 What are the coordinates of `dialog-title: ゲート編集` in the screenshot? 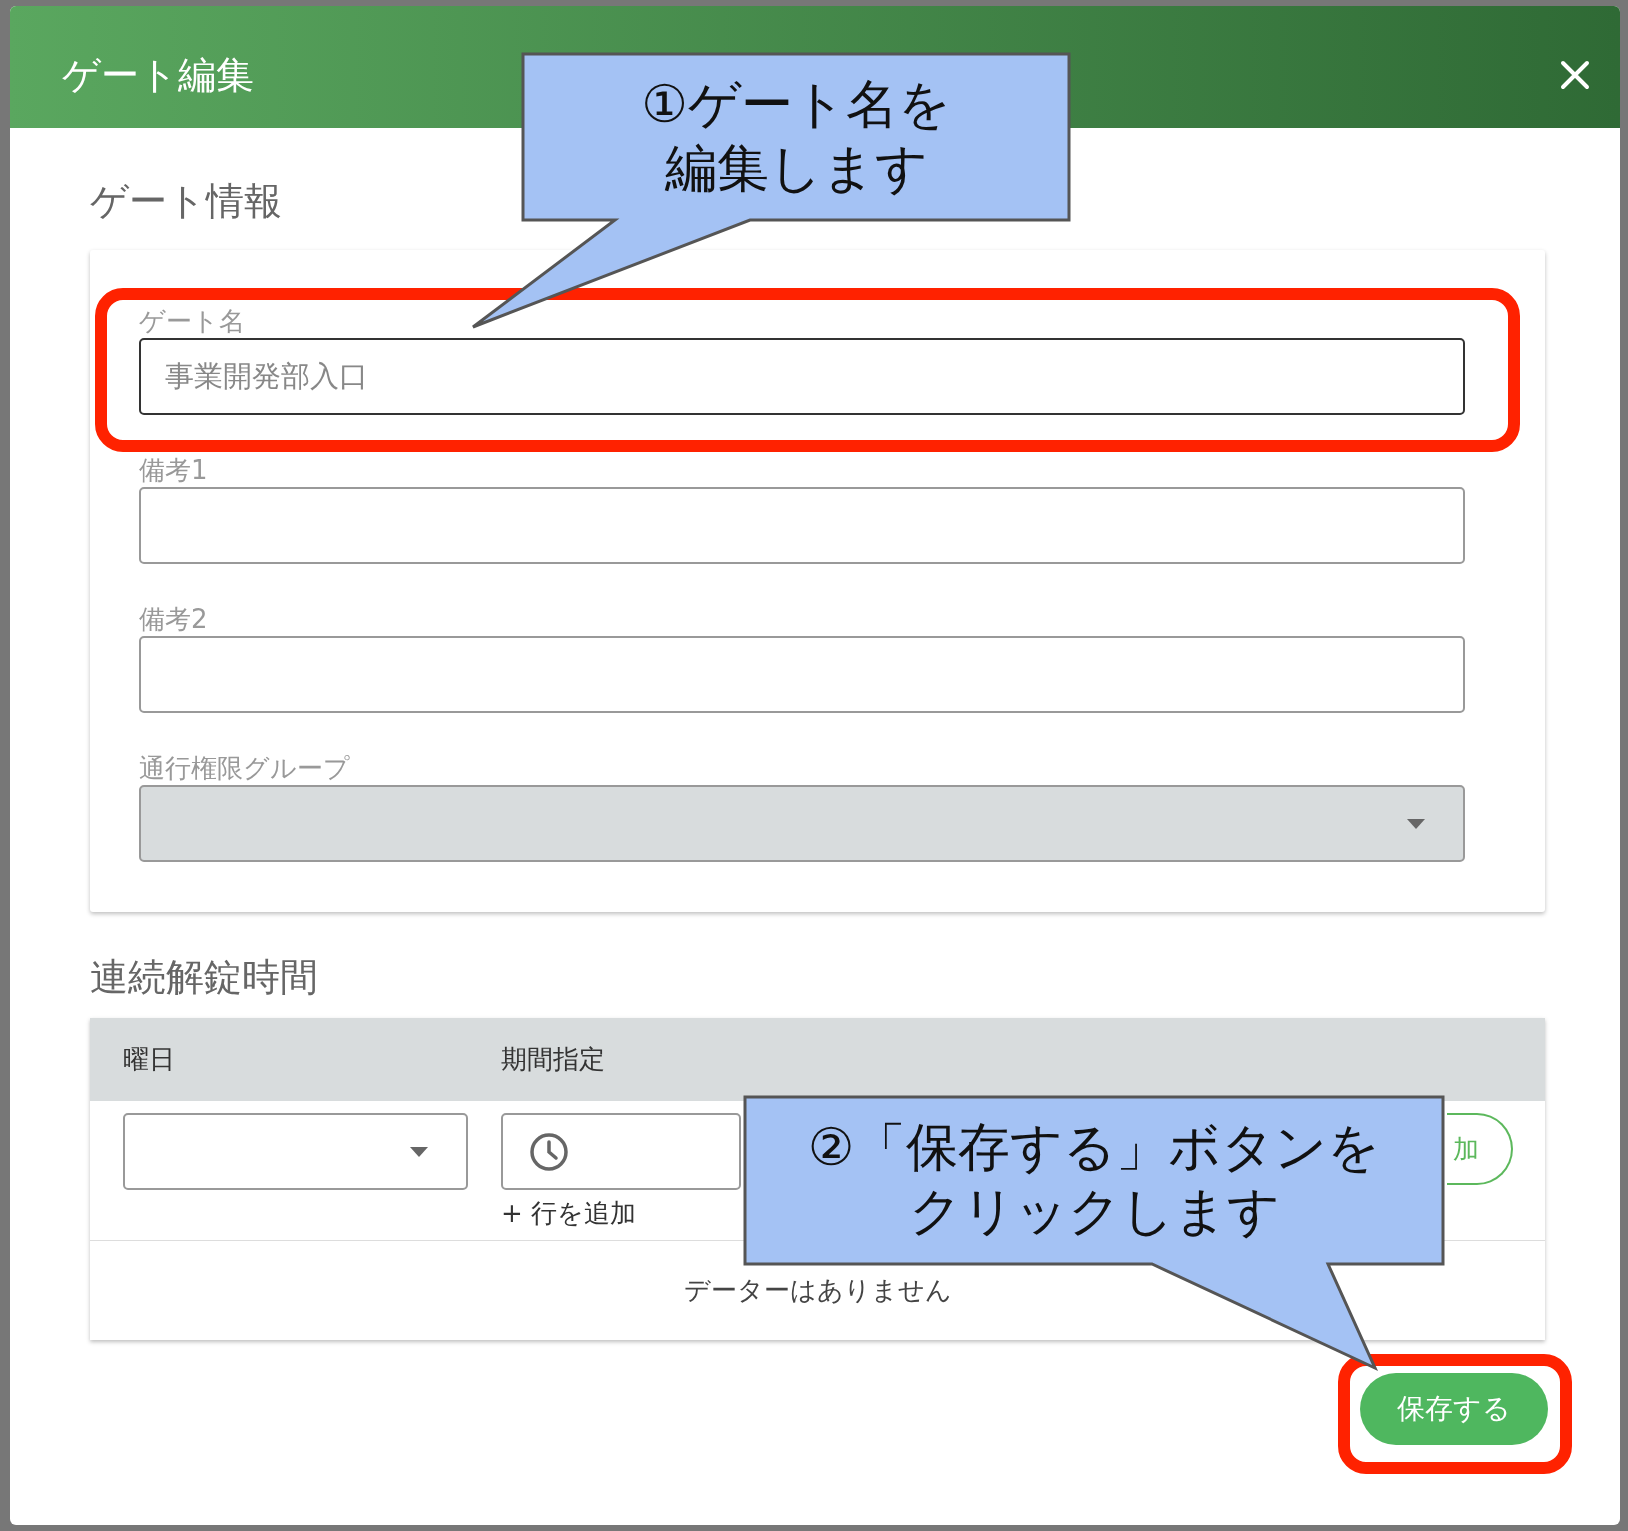 It's located at (158, 75).